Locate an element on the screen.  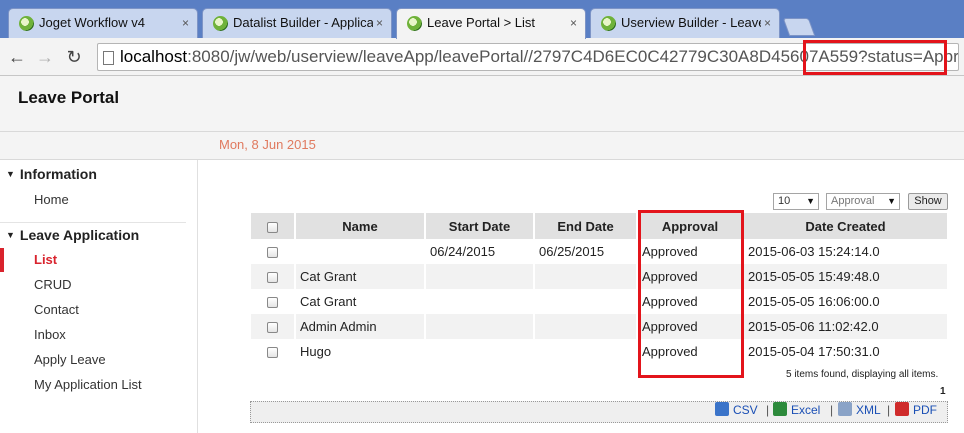
select-all-checkbox is located at coordinates (272, 227).